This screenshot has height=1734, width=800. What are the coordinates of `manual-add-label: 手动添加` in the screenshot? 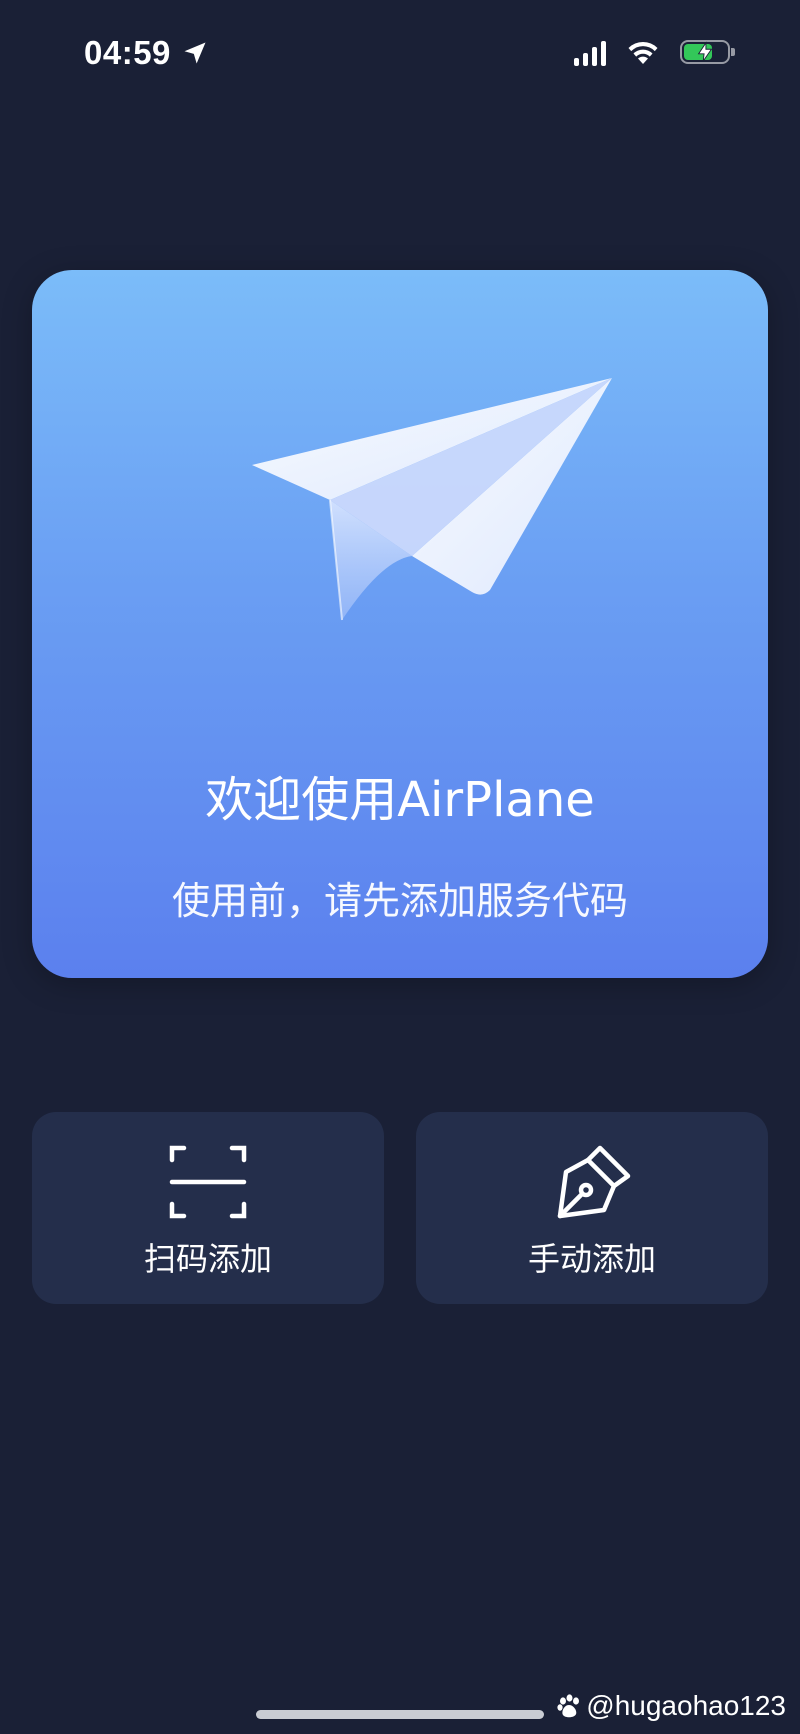 It's located at (591, 1259).